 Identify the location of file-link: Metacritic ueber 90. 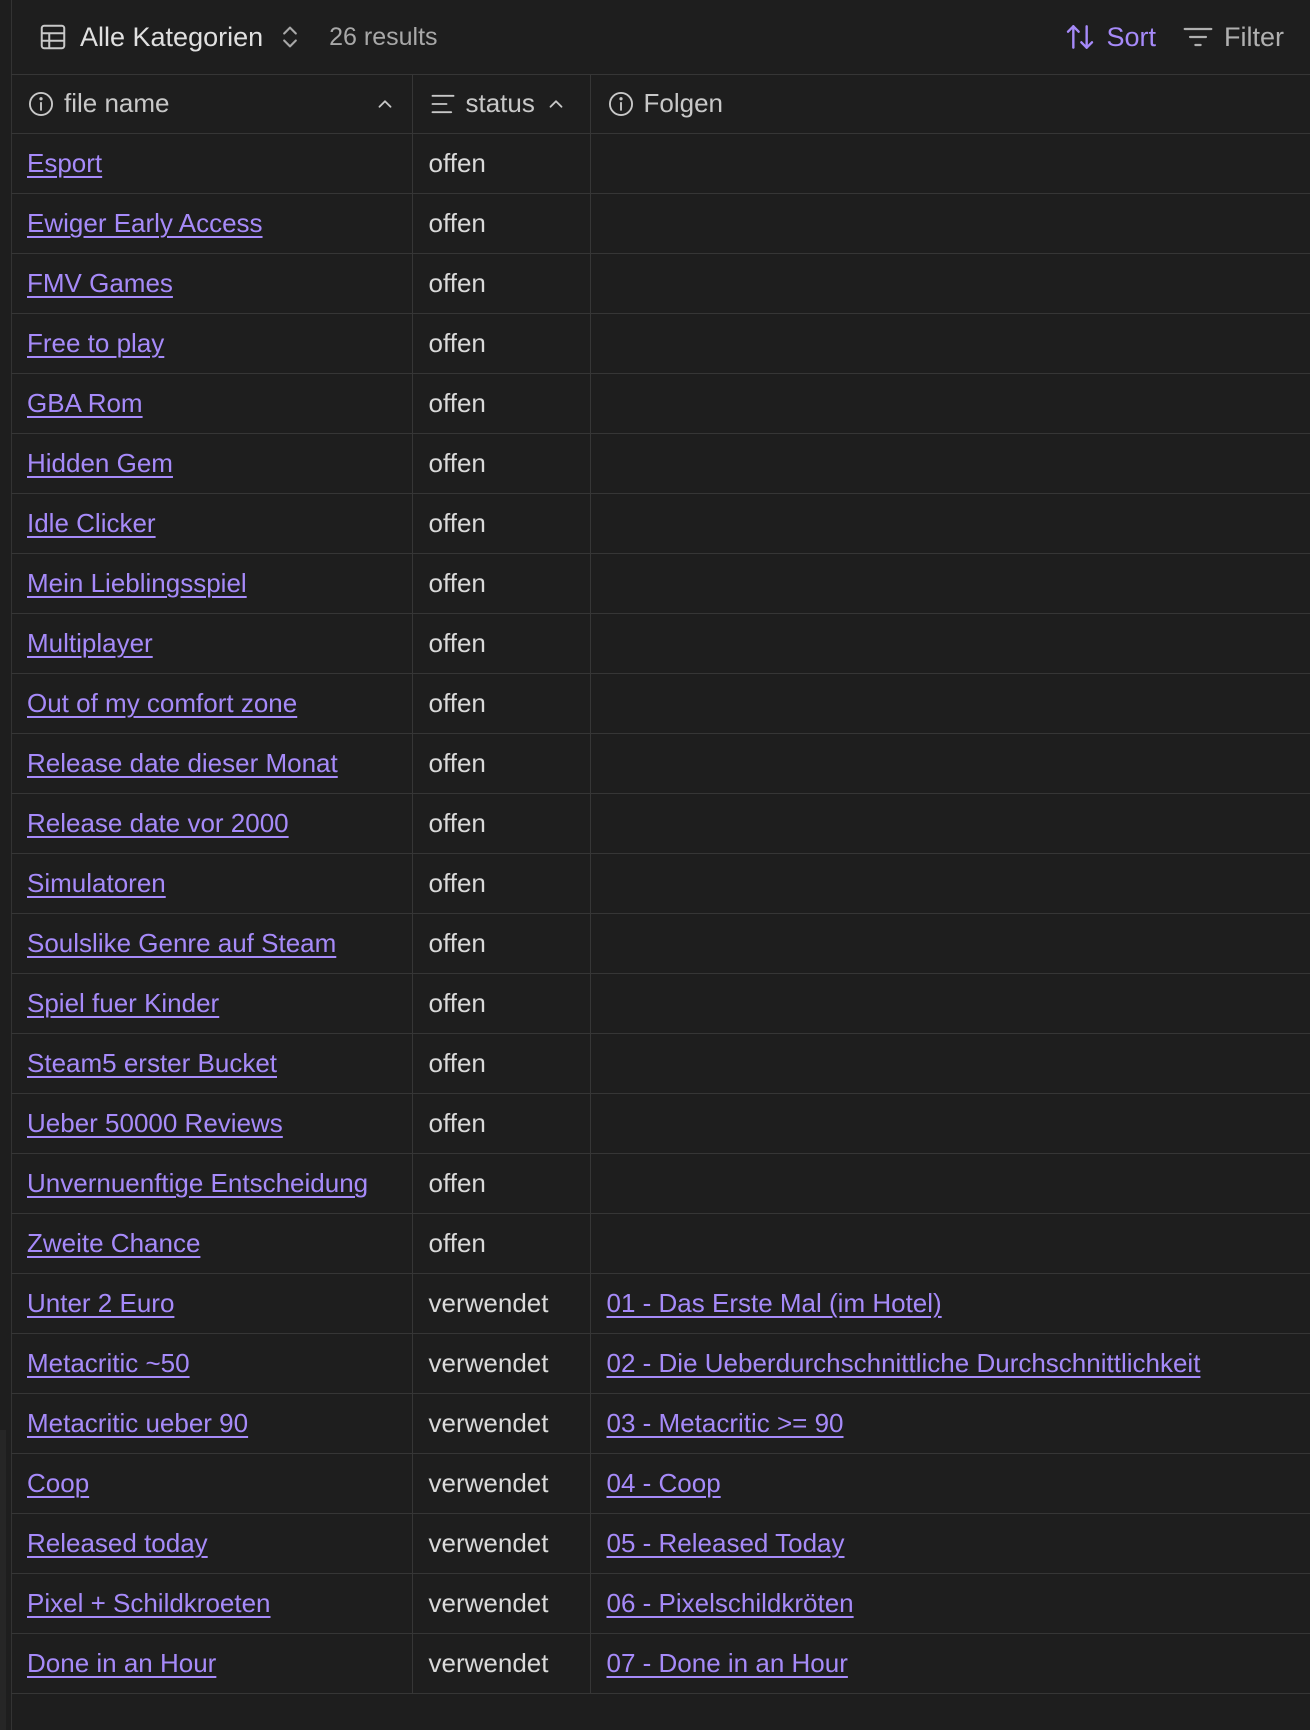
(137, 1423).